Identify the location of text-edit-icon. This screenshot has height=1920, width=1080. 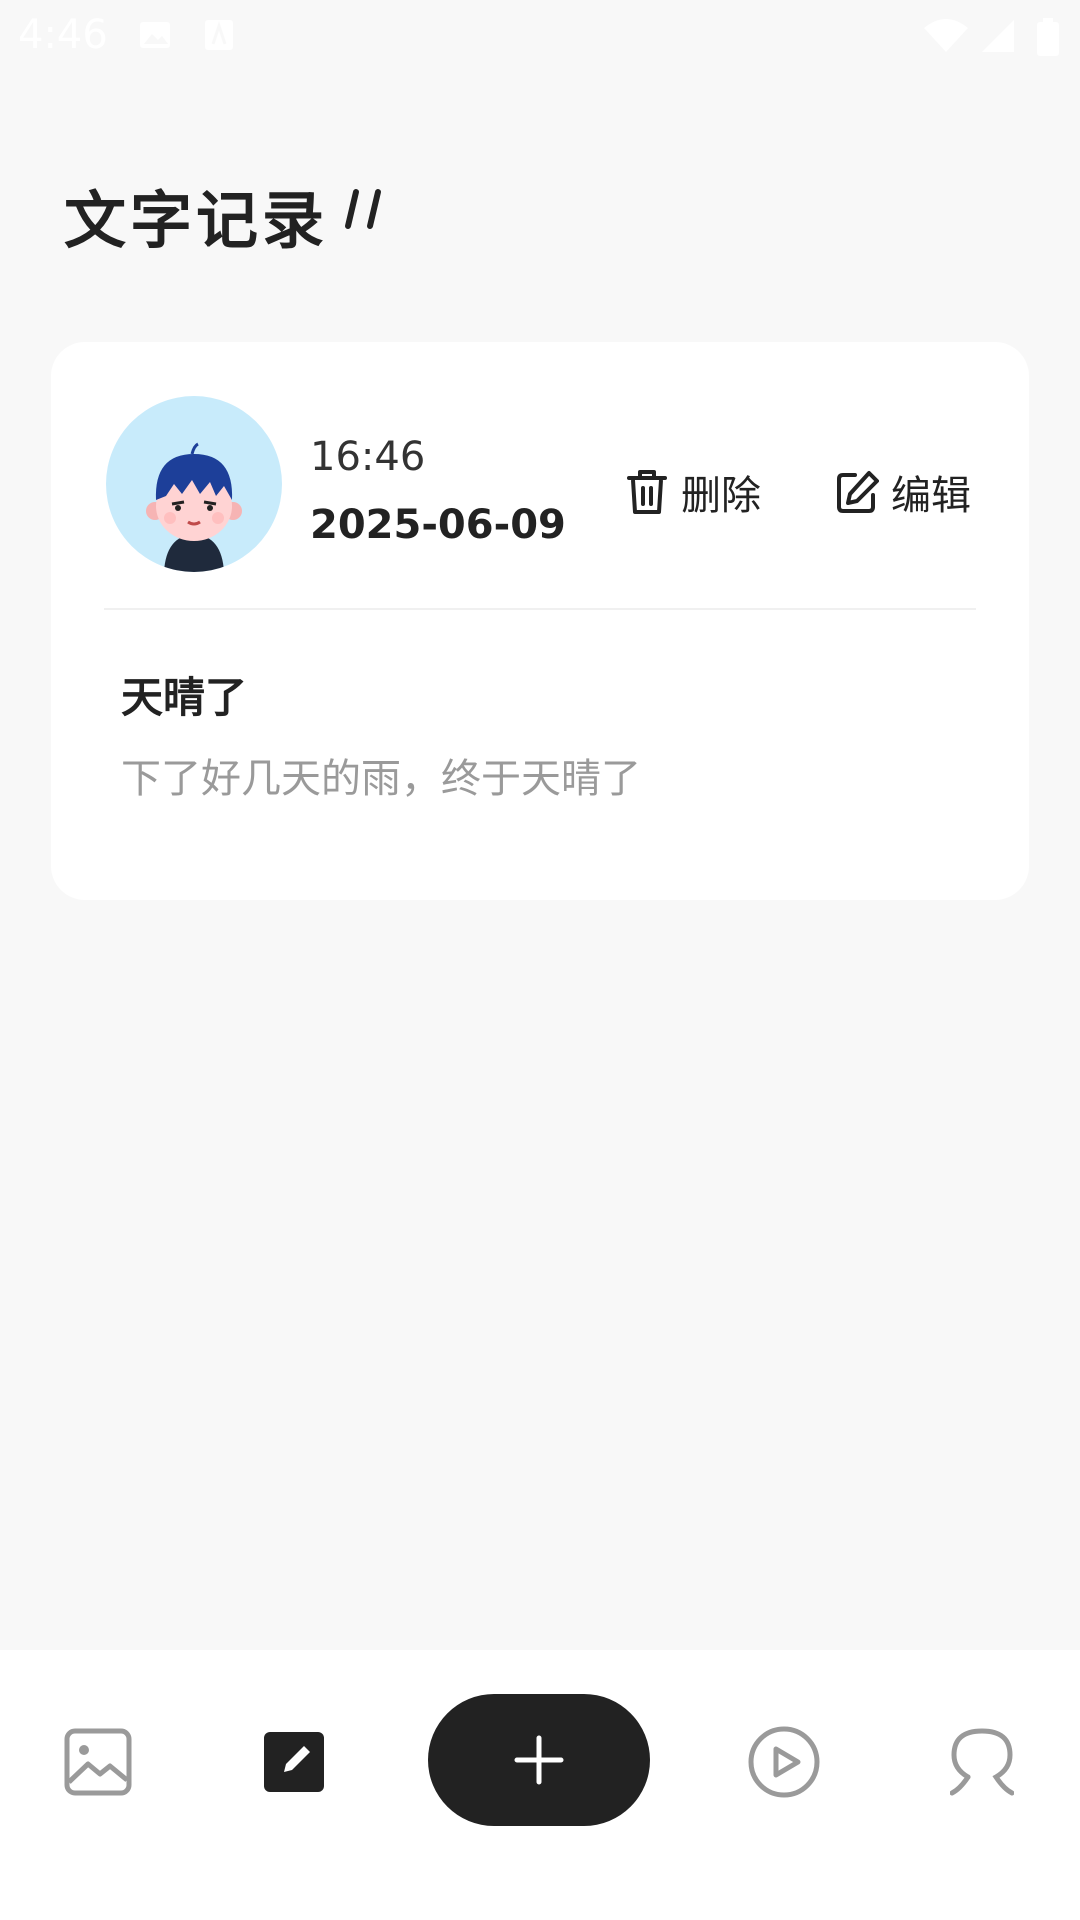
(294, 1762).